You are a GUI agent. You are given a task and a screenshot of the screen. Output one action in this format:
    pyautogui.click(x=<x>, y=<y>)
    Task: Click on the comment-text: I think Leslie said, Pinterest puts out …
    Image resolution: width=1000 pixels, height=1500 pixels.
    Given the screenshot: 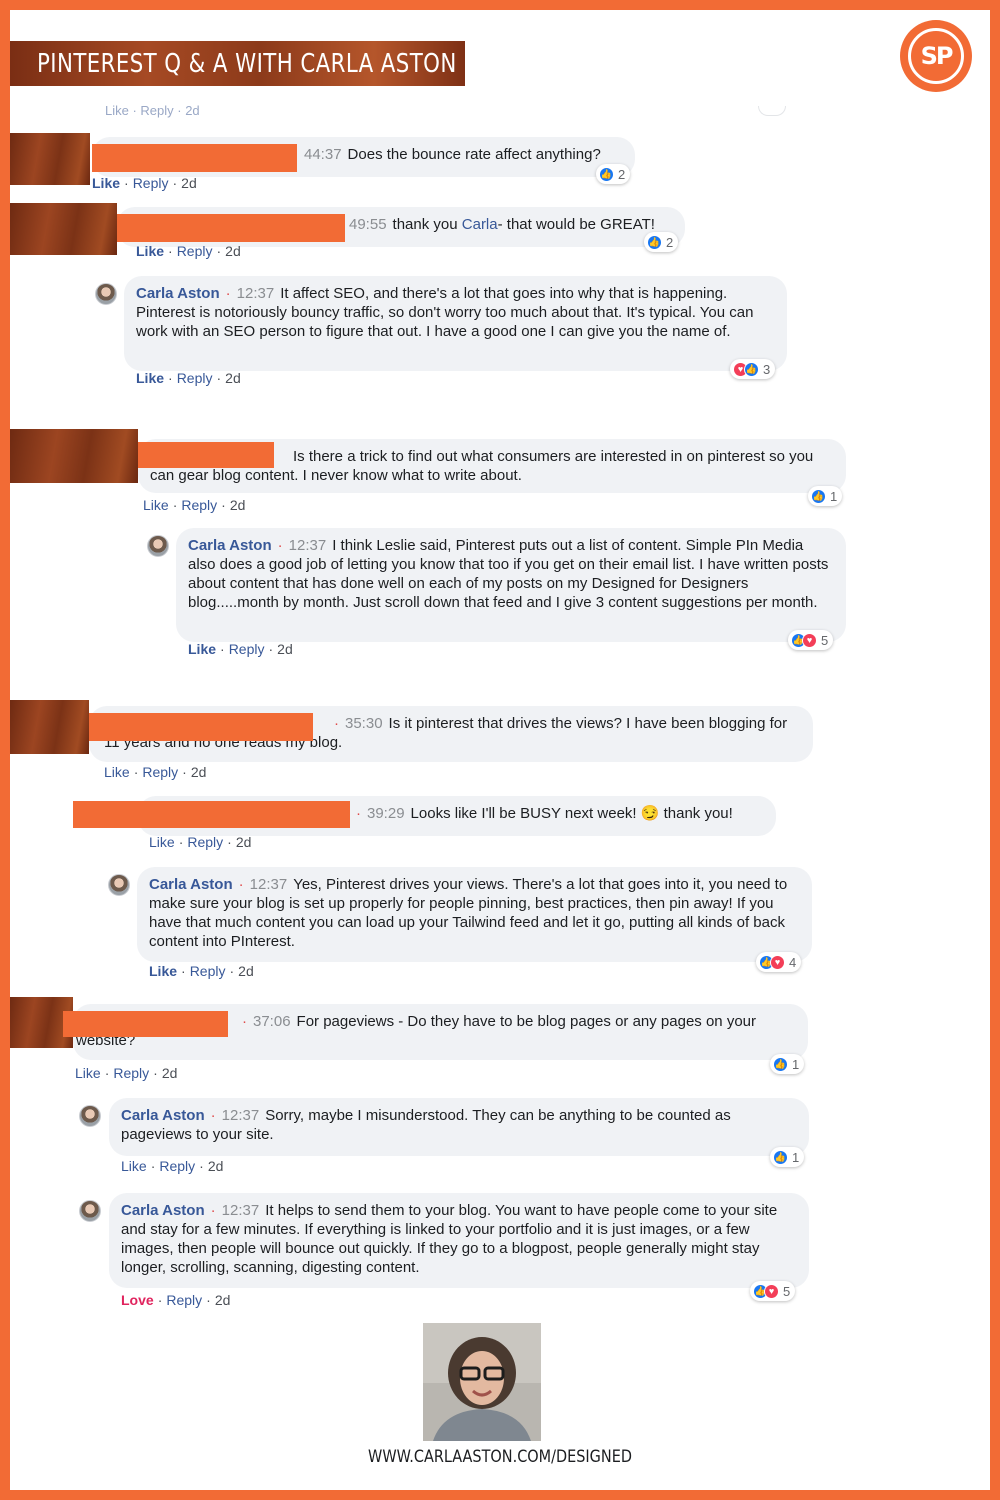 What is the action you would take?
    pyautogui.click(x=508, y=574)
    